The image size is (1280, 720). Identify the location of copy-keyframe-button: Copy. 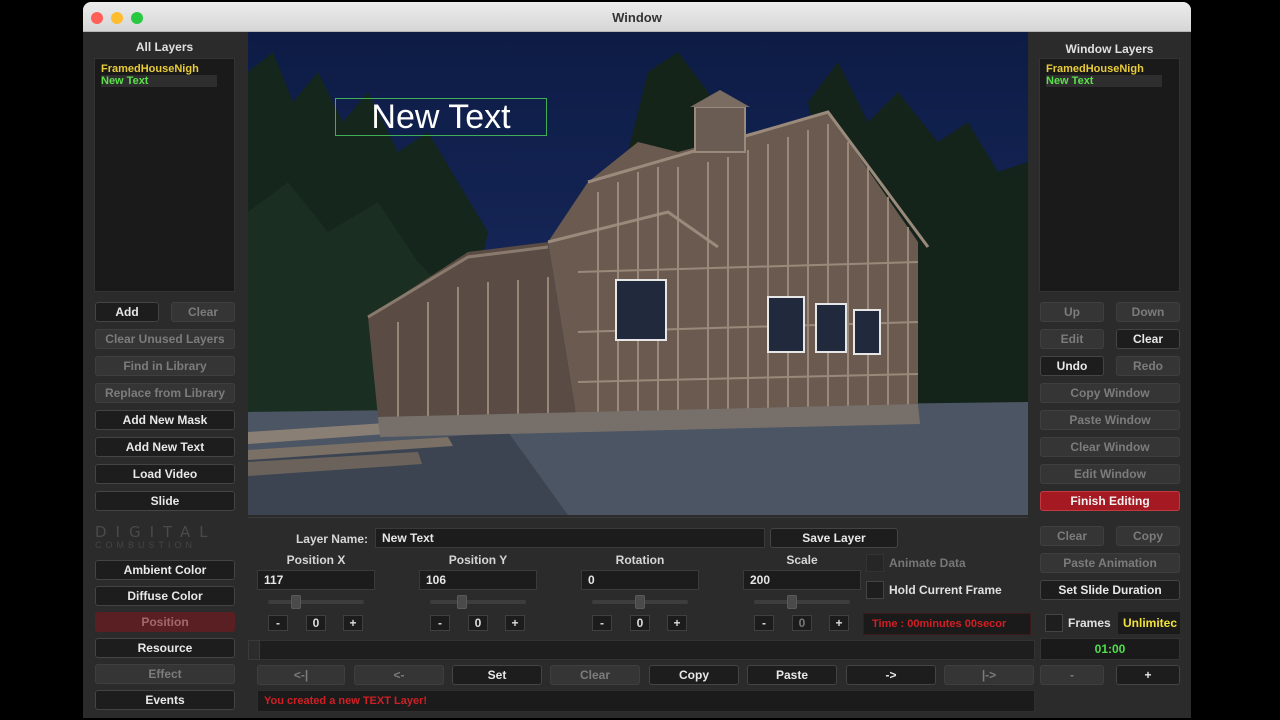
(694, 675).